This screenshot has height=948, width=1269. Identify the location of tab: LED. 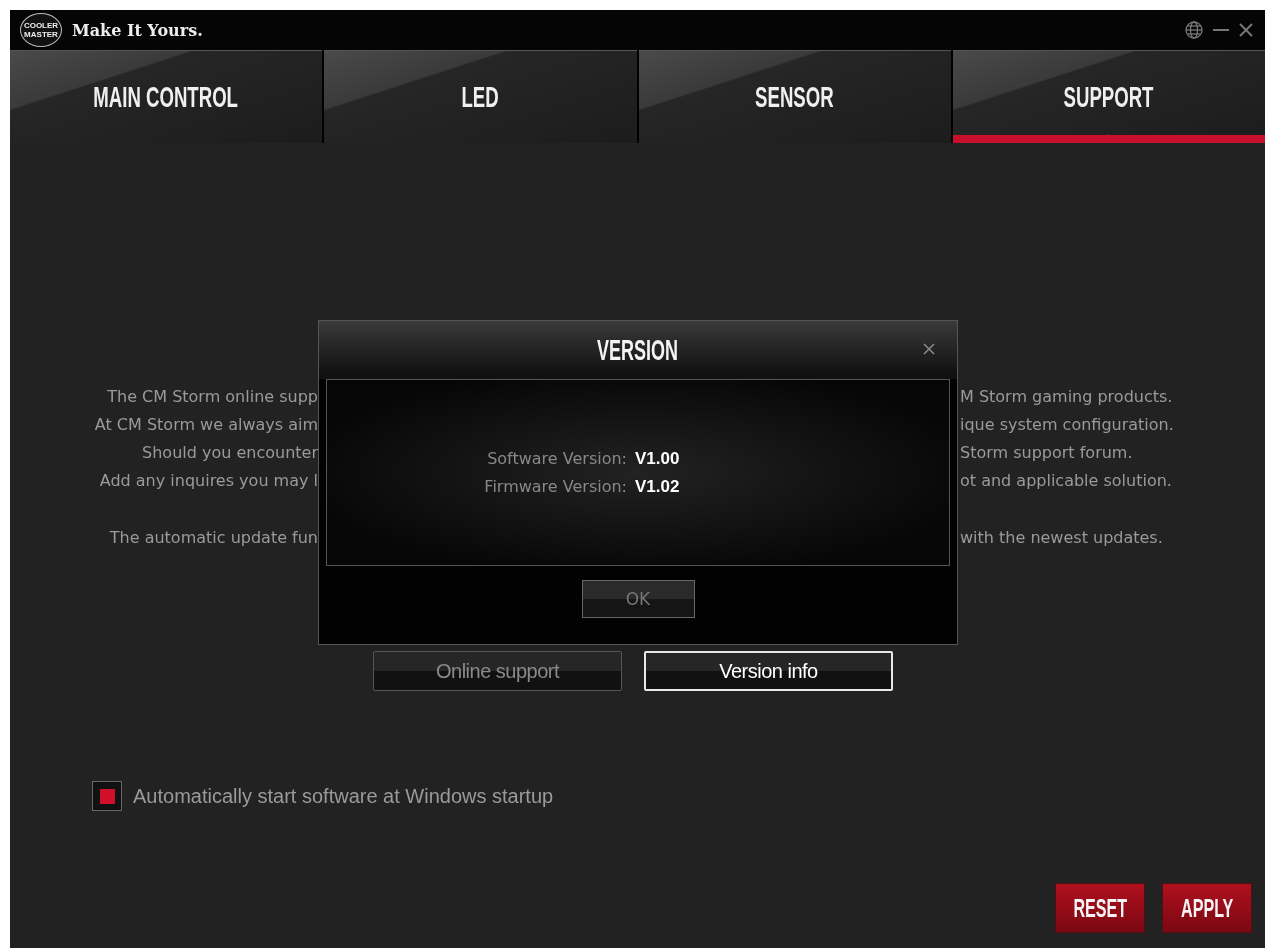
(480, 96).